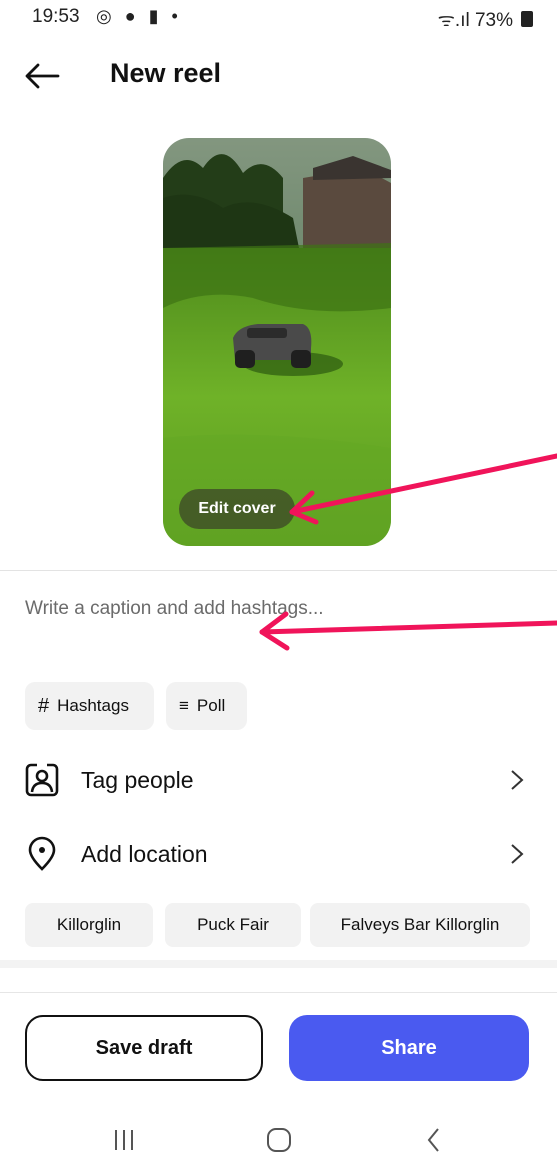  Describe the element at coordinates (56, 16) in the screenshot. I see `status-time: 19:53` at that location.